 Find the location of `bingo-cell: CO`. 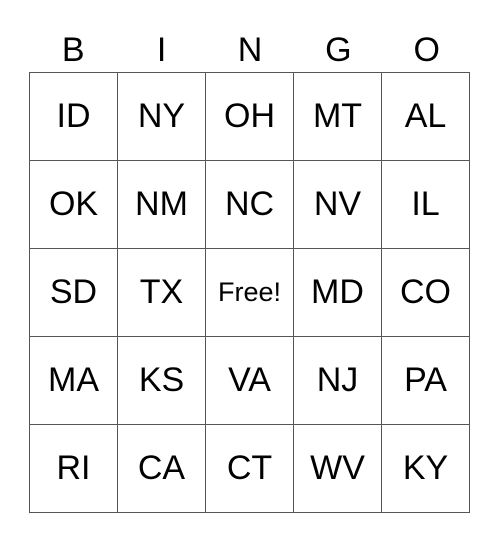

bingo-cell: CO is located at coordinates (425, 292).